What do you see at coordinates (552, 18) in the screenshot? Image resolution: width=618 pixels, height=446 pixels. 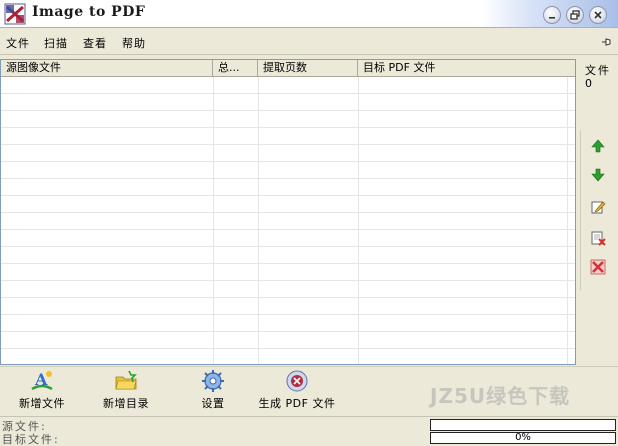 I see `minimize-icon` at bounding box center [552, 18].